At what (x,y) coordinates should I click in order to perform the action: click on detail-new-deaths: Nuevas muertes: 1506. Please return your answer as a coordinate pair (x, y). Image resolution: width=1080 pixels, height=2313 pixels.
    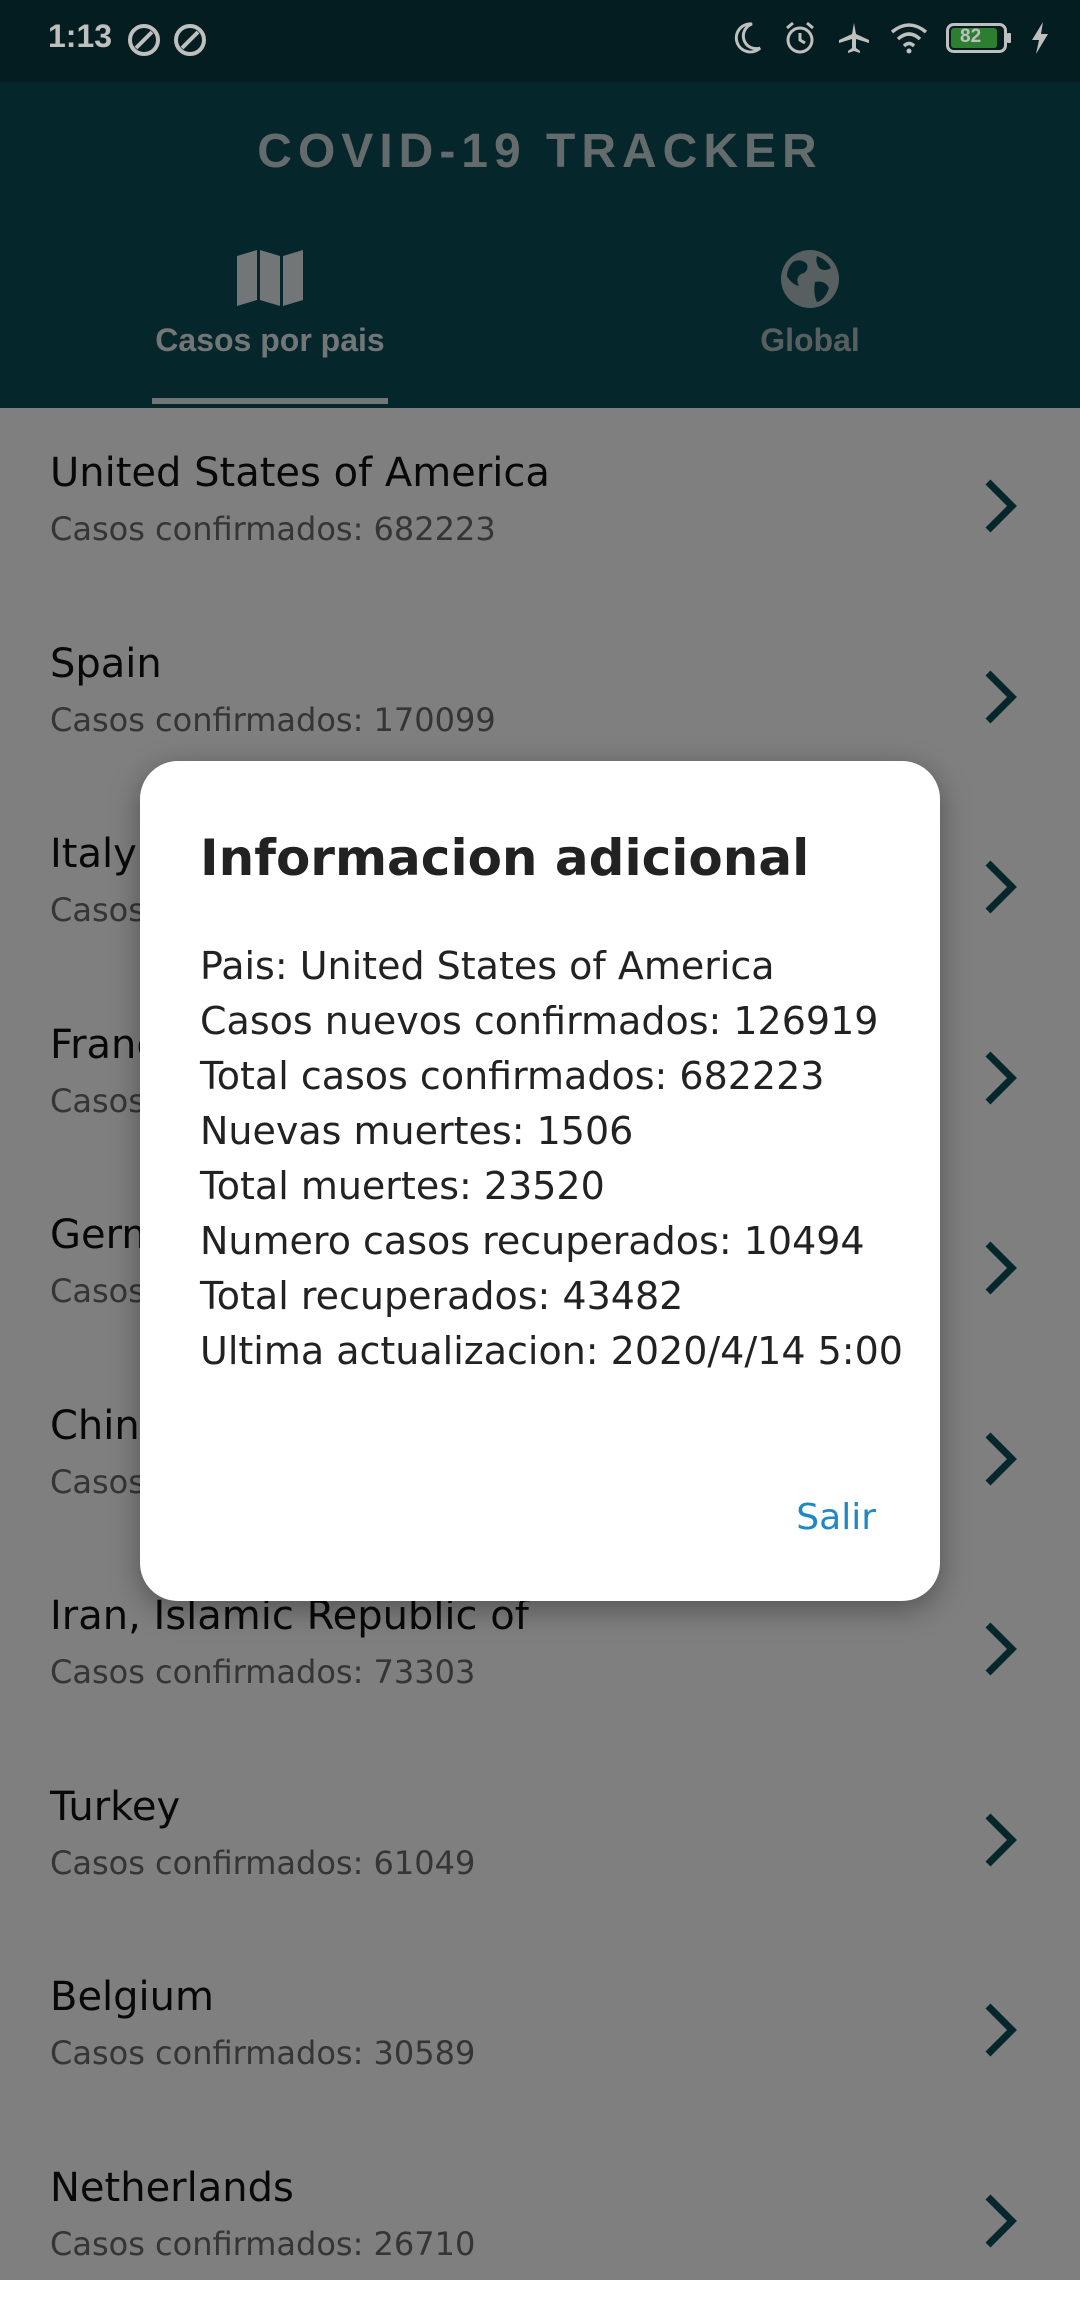
    Looking at the image, I should click on (560, 1131).